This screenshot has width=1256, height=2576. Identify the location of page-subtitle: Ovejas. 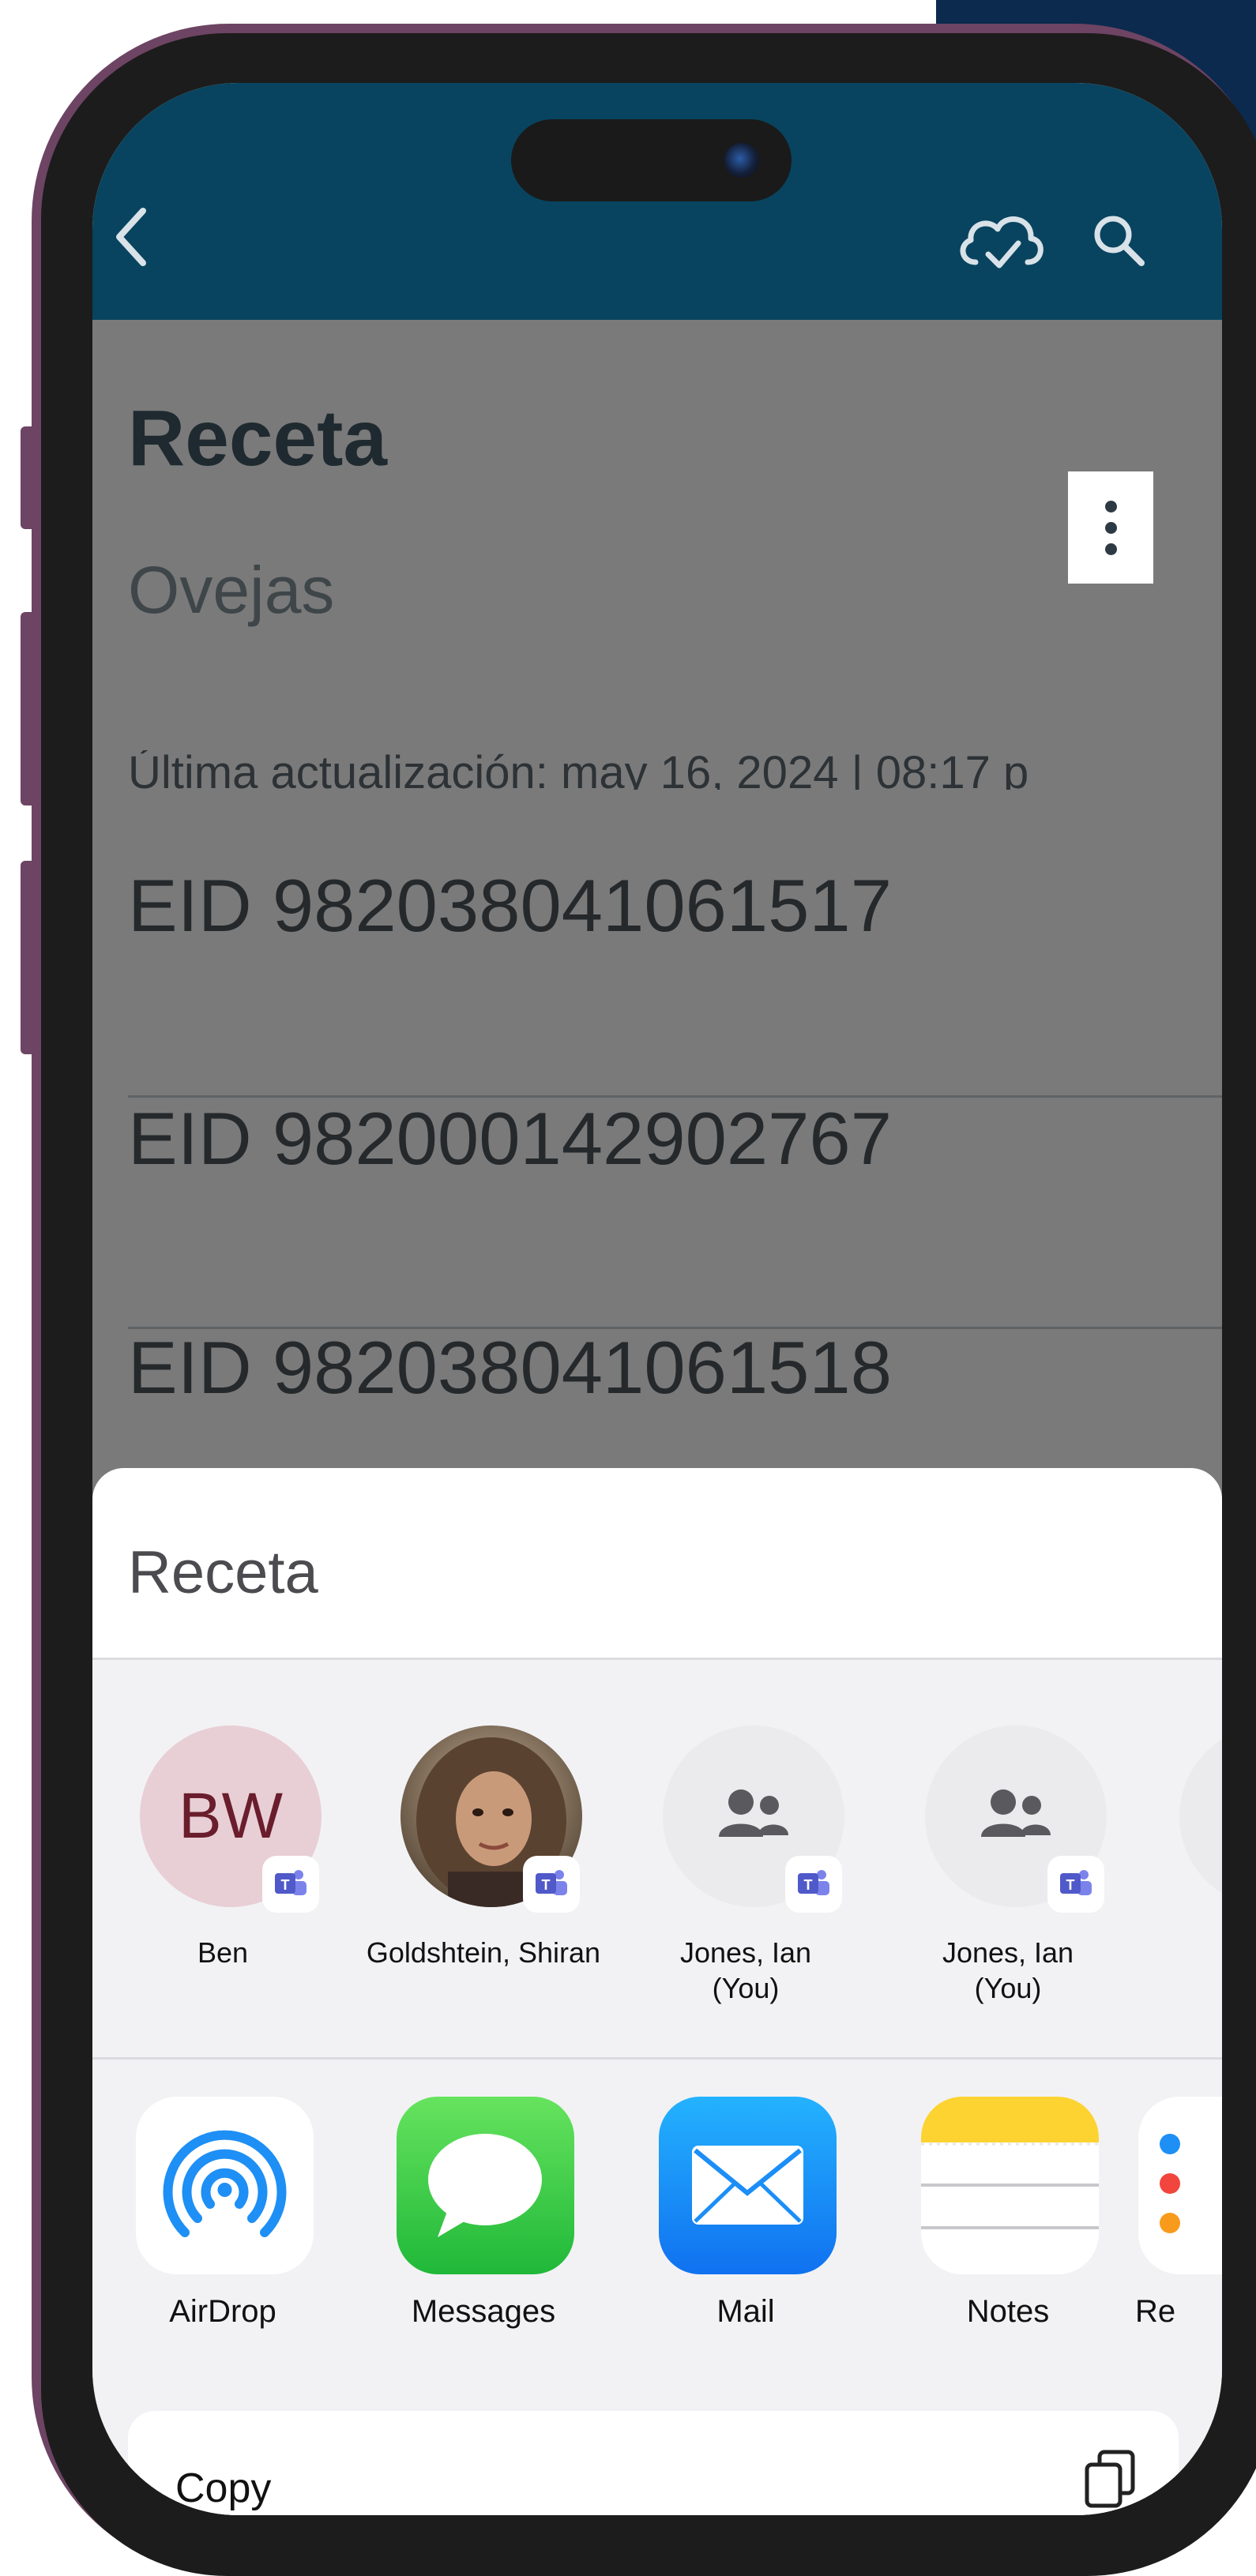
(232, 590).